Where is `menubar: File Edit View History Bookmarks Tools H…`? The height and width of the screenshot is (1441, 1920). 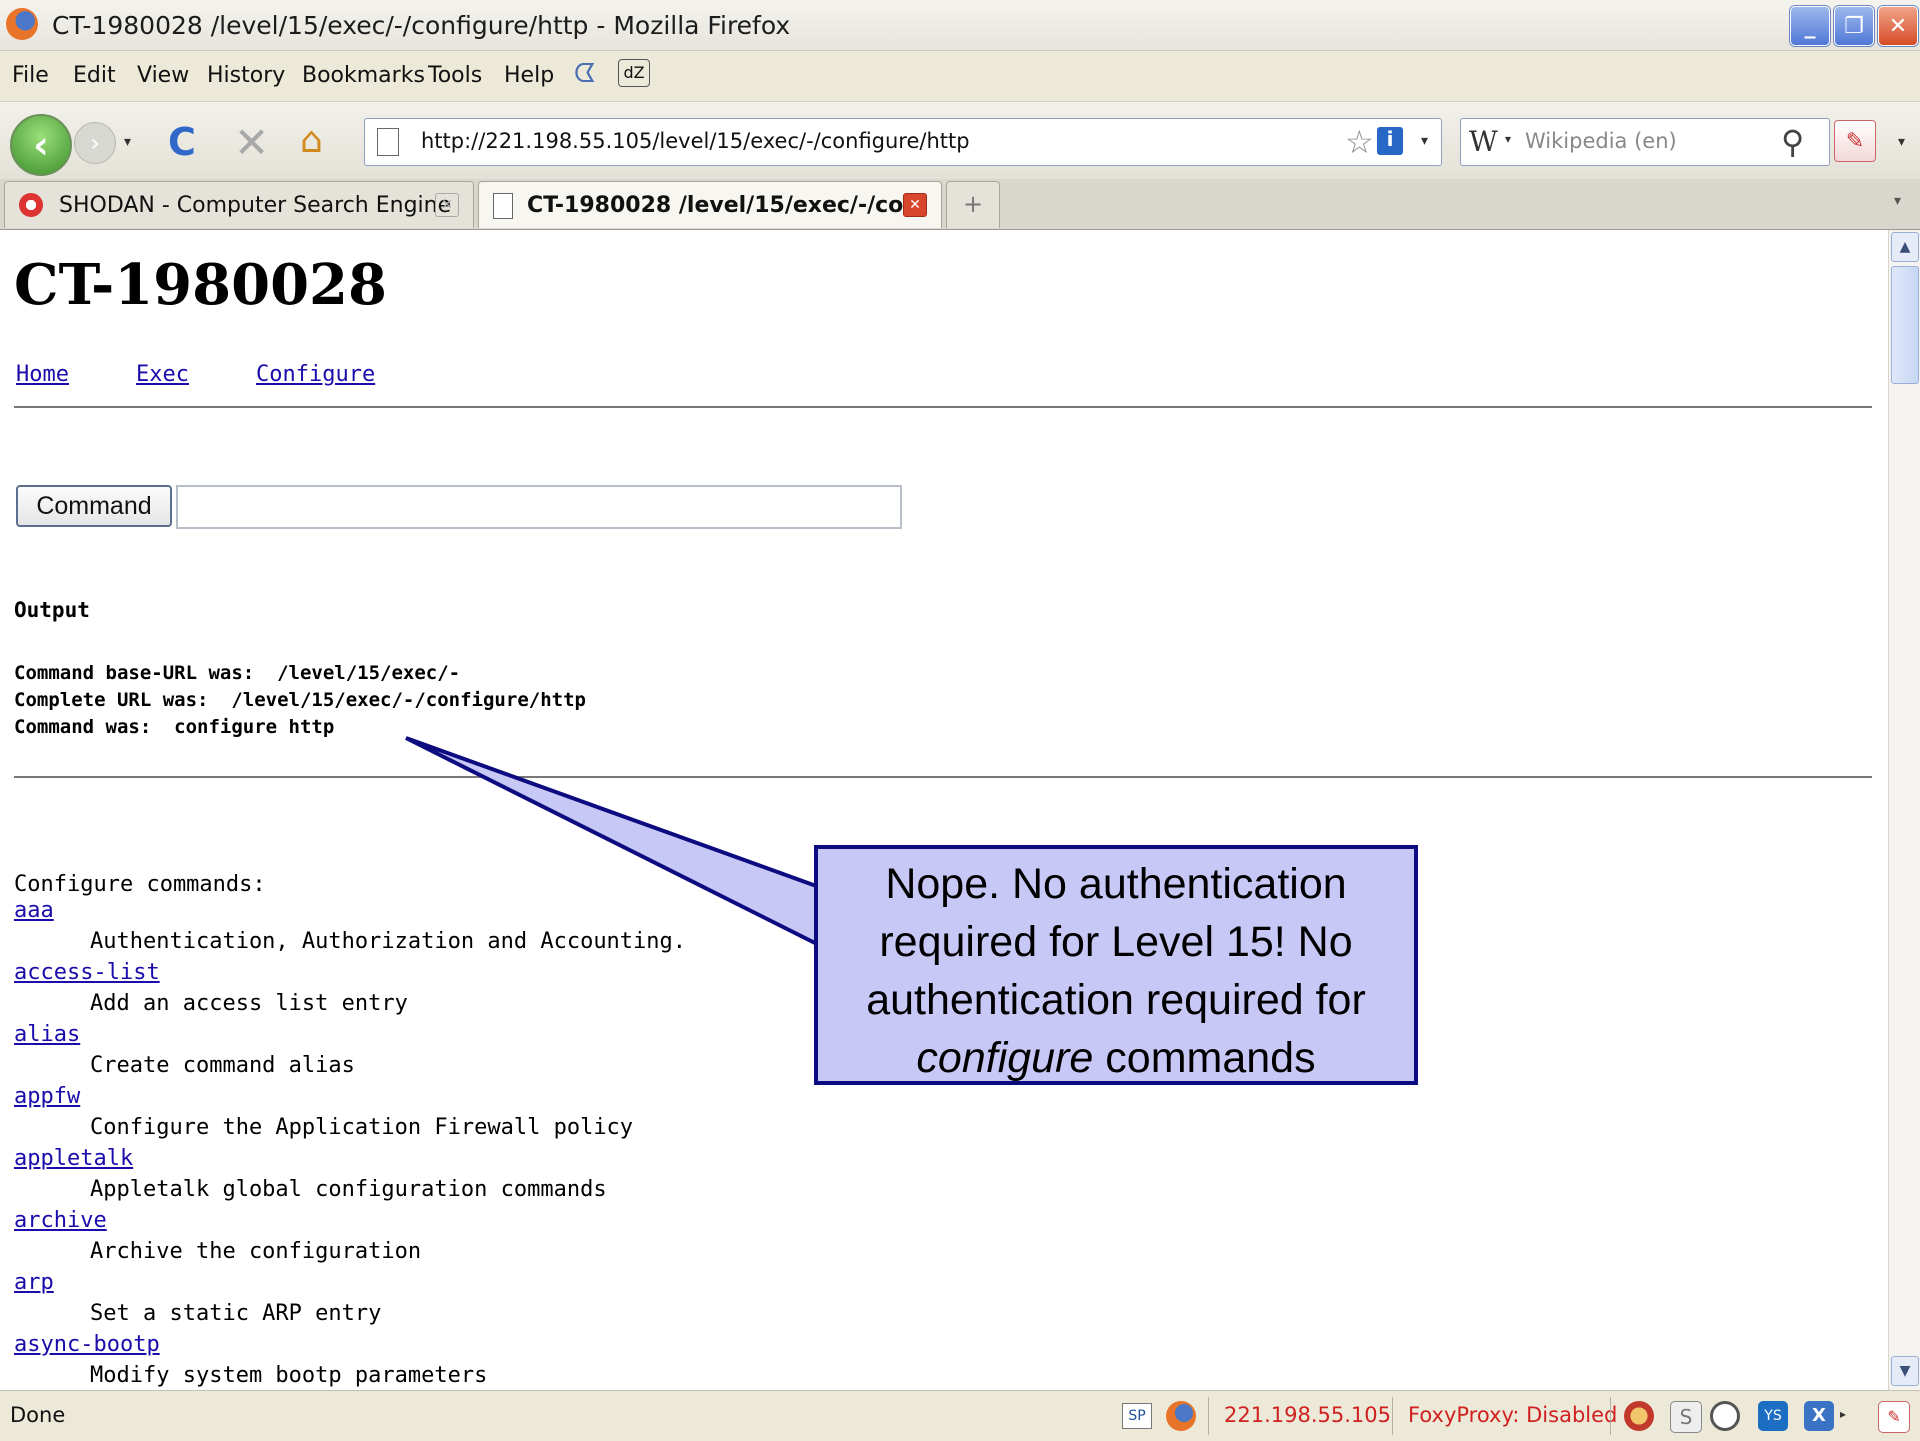
menubar: File Edit View History Bookmarks Tools H… is located at coordinates (960, 76).